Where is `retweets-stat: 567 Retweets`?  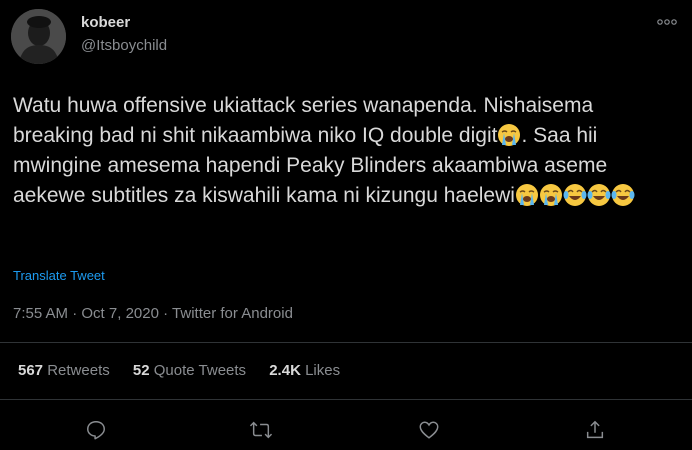
retweets-stat: 567 Retweets is located at coordinates (64, 370).